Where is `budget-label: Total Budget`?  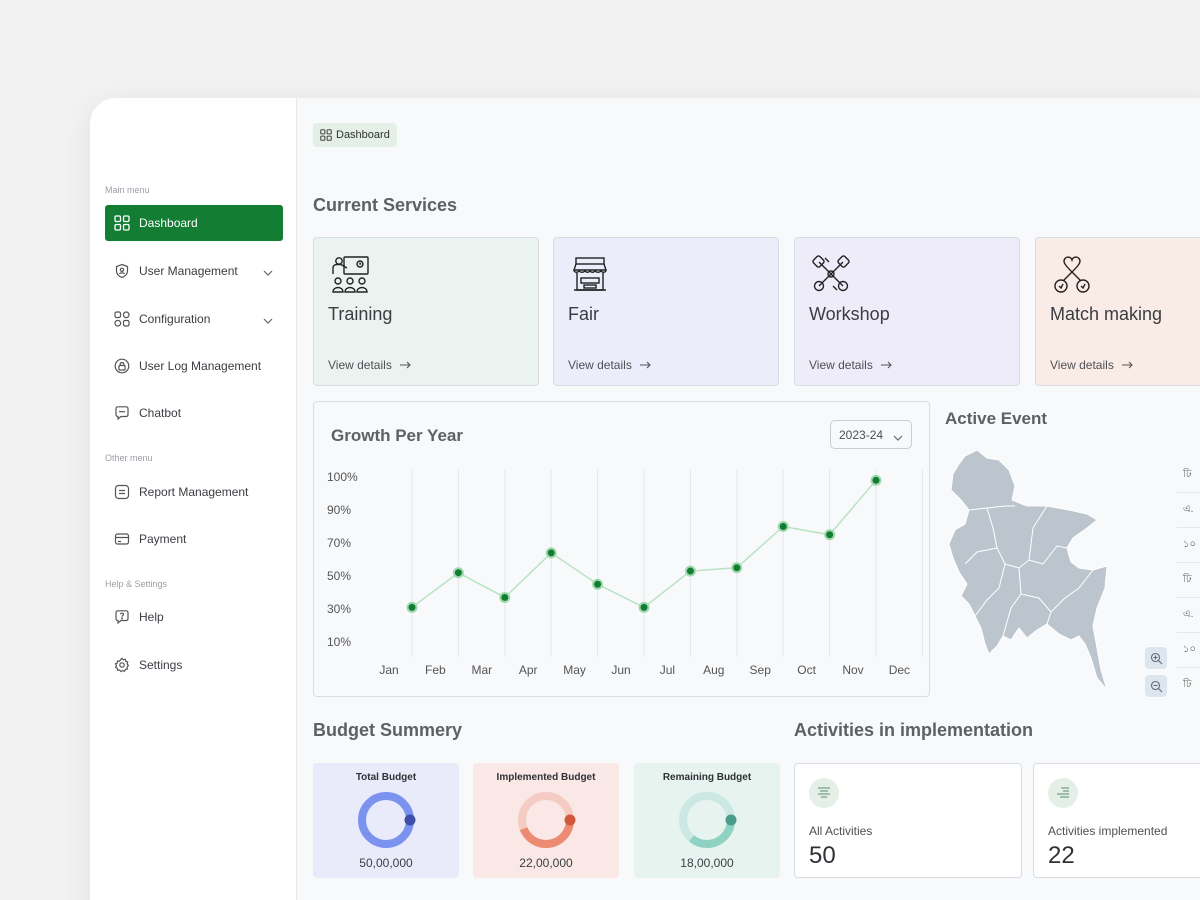
budget-label: Total Budget is located at coordinates (386, 777).